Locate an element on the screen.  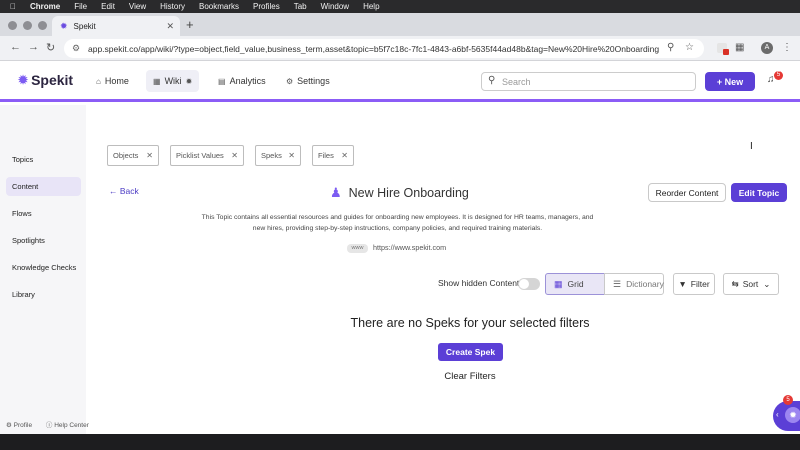
chip-label: Objects is located at coordinates (126, 155).